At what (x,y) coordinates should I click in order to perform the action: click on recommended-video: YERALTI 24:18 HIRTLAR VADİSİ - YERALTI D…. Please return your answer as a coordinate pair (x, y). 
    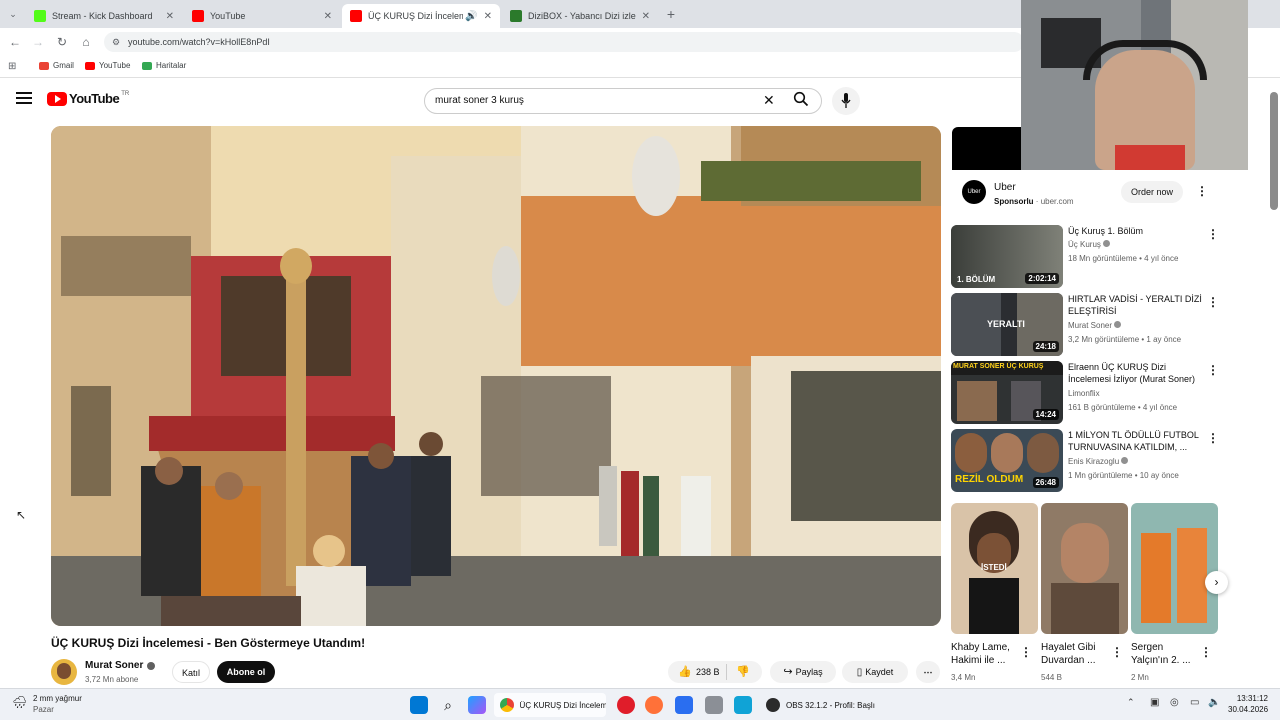
    Looking at the image, I should click on (1086, 325).